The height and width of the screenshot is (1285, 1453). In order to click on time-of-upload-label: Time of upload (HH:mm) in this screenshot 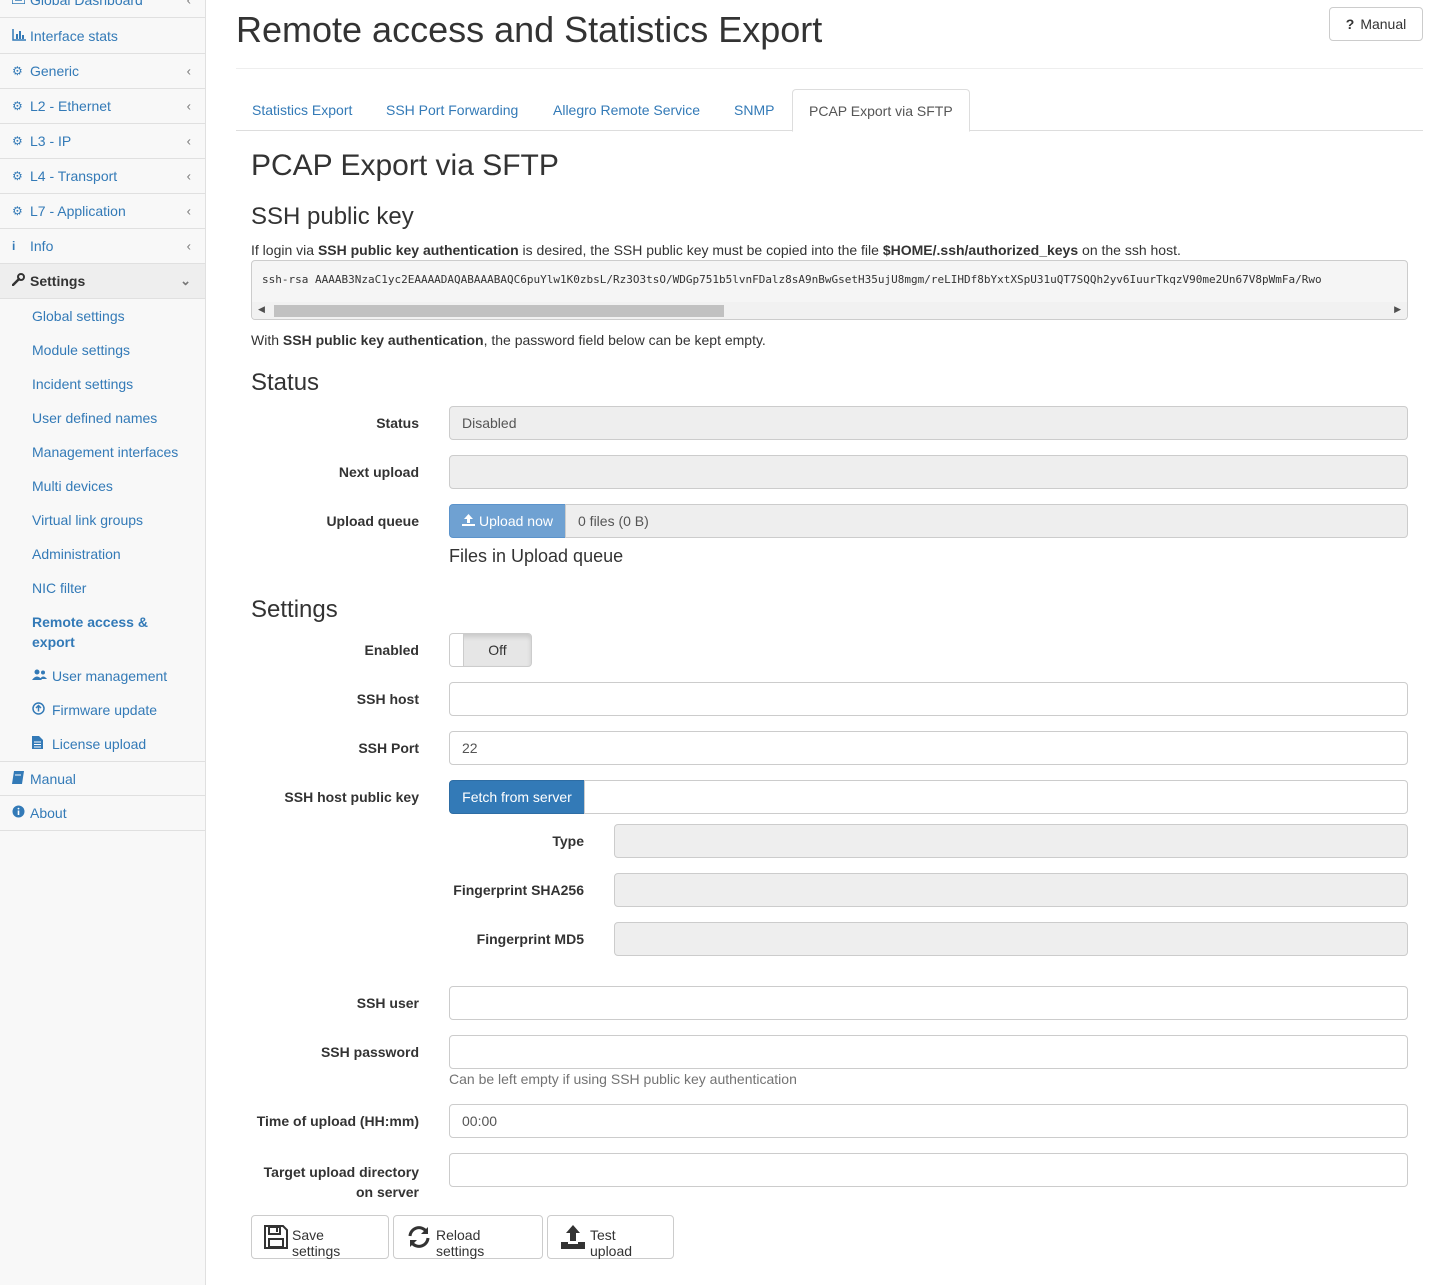, I will do `click(337, 1121)`.